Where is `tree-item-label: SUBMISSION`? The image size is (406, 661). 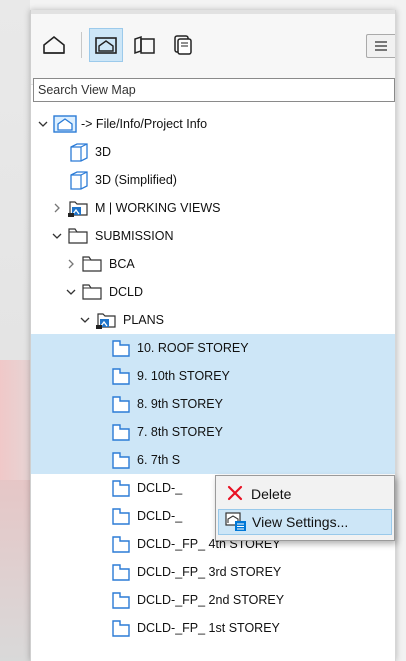
tree-item-label: SUBMISSION is located at coordinates (134, 236).